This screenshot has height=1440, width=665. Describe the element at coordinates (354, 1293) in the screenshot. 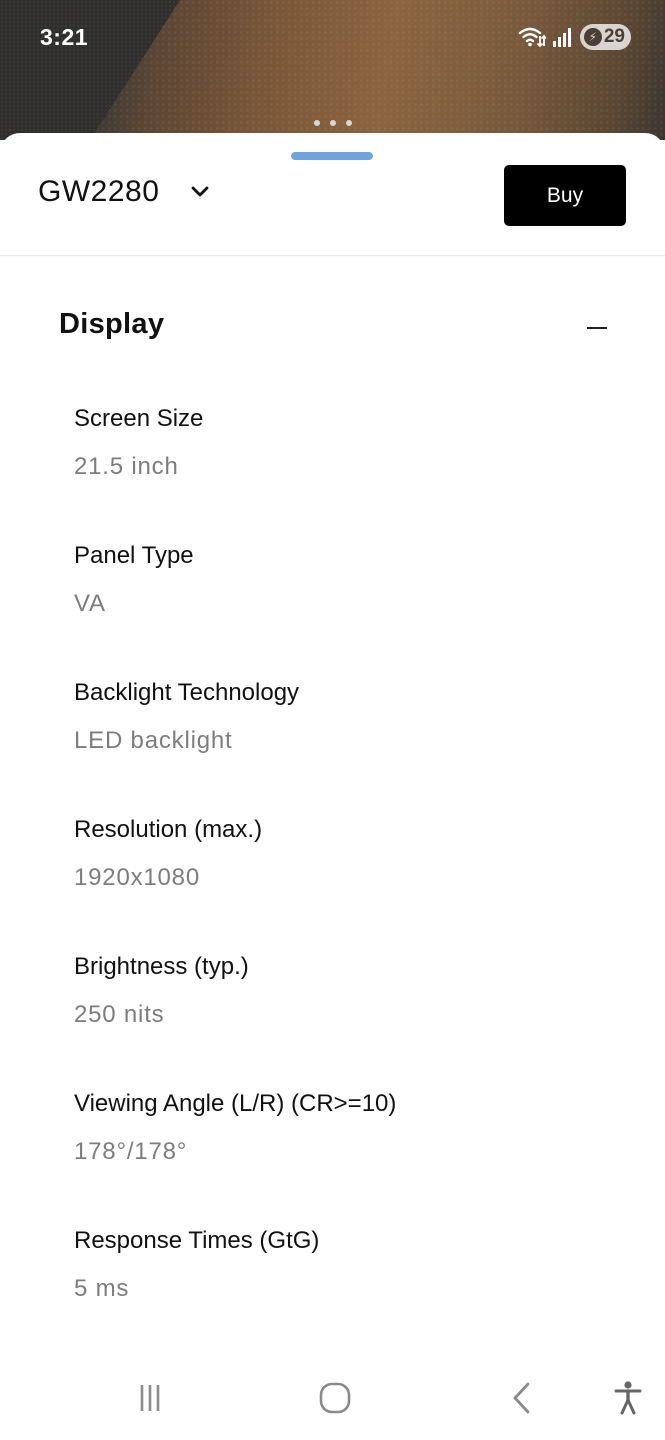

I see `spec-item: Response Times (GtG) 5 ms` at that location.